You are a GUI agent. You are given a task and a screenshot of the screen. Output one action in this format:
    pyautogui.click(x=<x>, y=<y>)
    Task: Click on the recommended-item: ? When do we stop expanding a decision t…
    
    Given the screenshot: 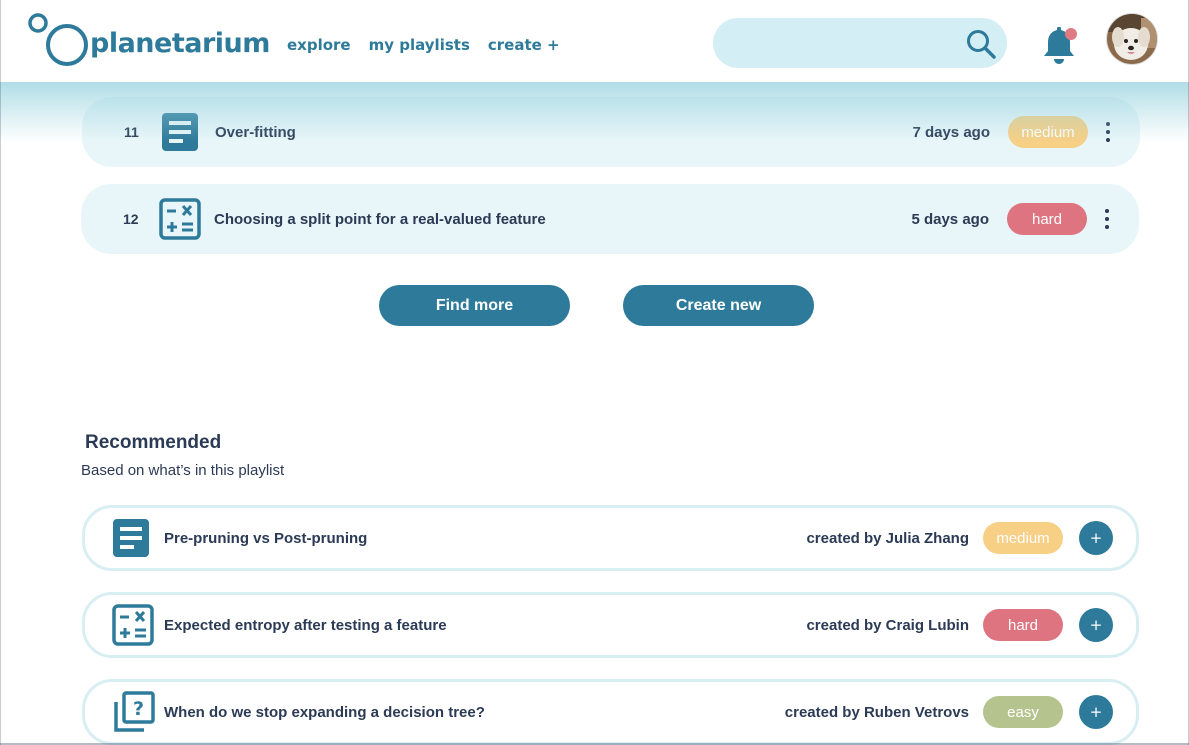 What is the action you would take?
    pyautogui.click(x=610, y=712)
    